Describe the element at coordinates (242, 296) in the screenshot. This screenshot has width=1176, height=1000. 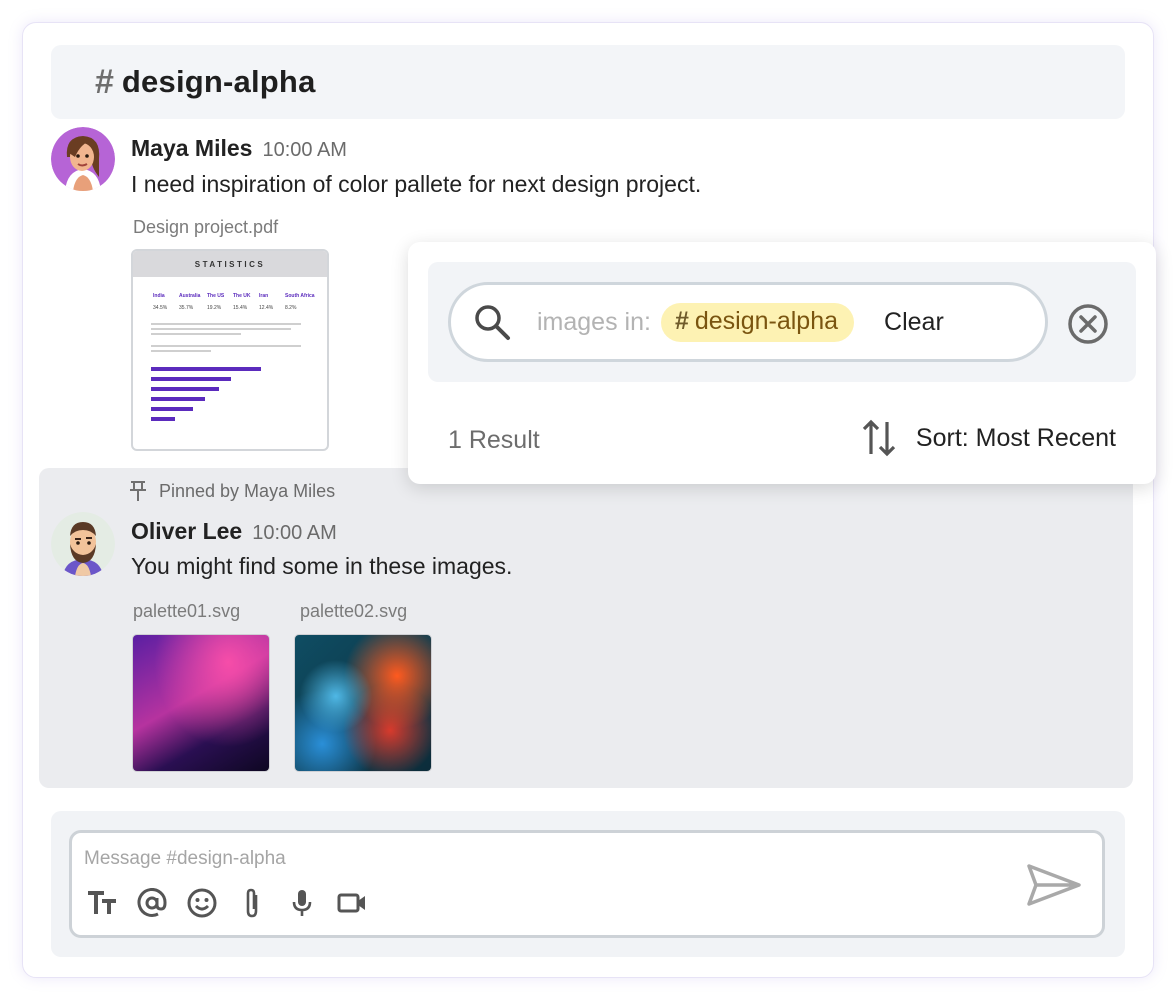
I see `pdf-col: The UK` at that location.